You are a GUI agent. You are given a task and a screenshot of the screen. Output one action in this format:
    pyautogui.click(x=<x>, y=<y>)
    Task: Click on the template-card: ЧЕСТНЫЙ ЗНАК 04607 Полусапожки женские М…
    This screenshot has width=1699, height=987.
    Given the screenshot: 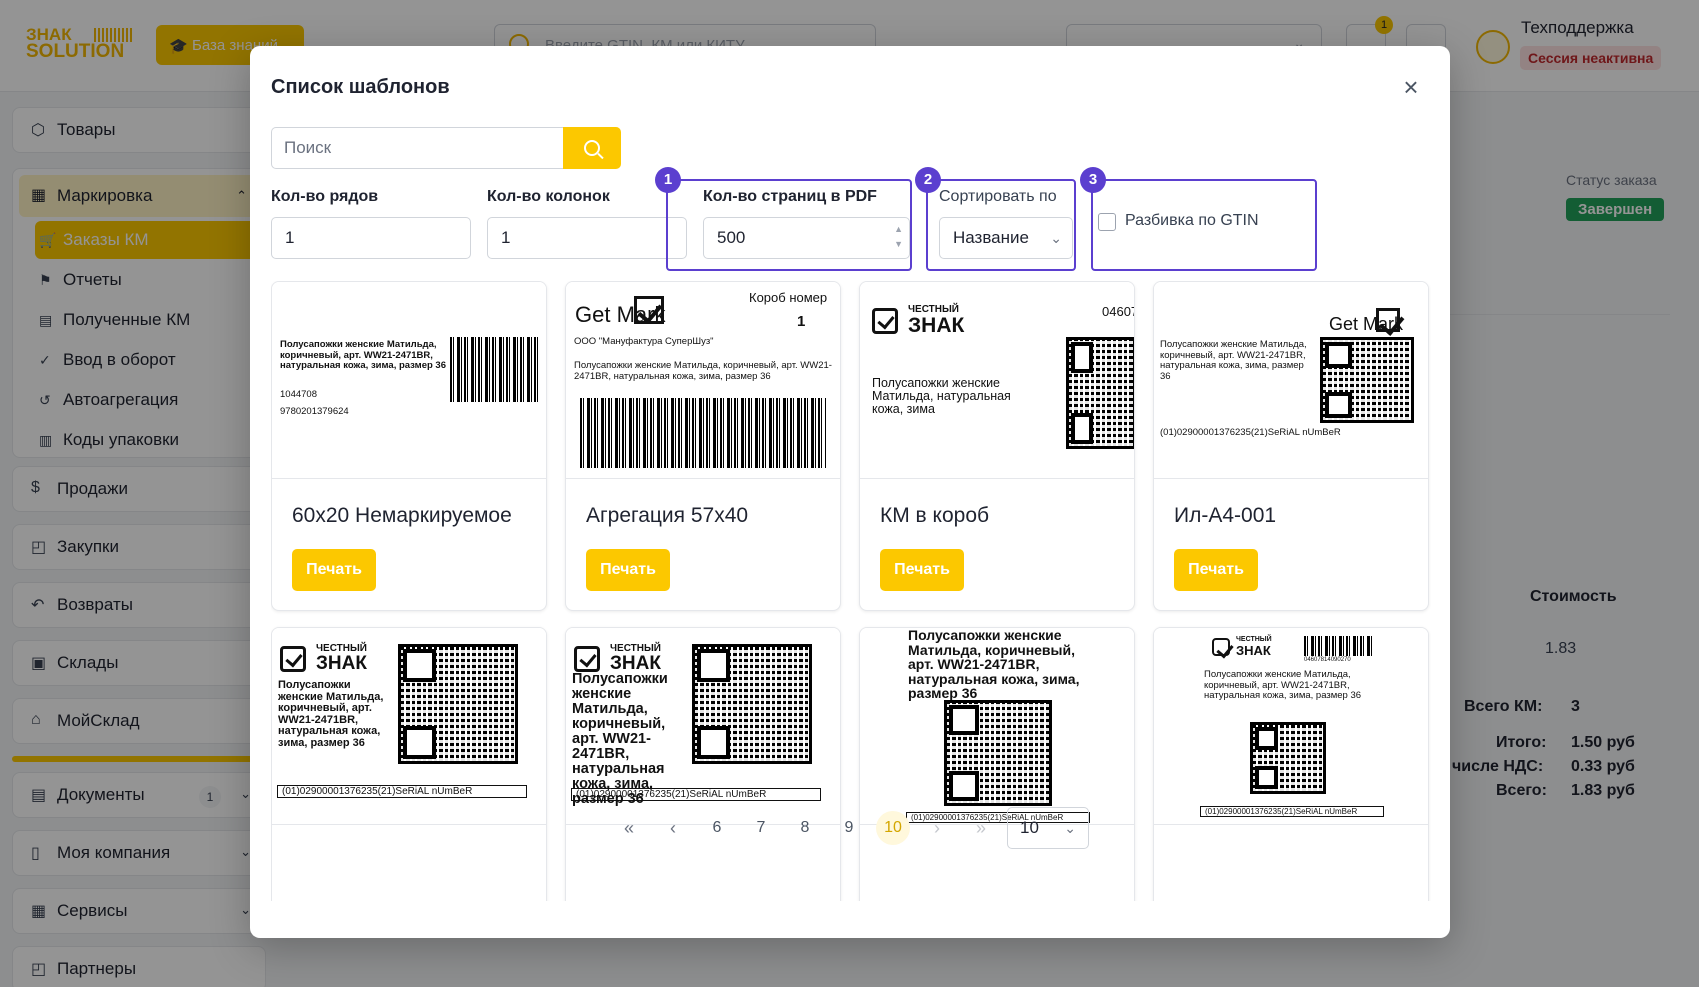 What is the action you would take?
    pyautogui.click(x=997, y=446)
    